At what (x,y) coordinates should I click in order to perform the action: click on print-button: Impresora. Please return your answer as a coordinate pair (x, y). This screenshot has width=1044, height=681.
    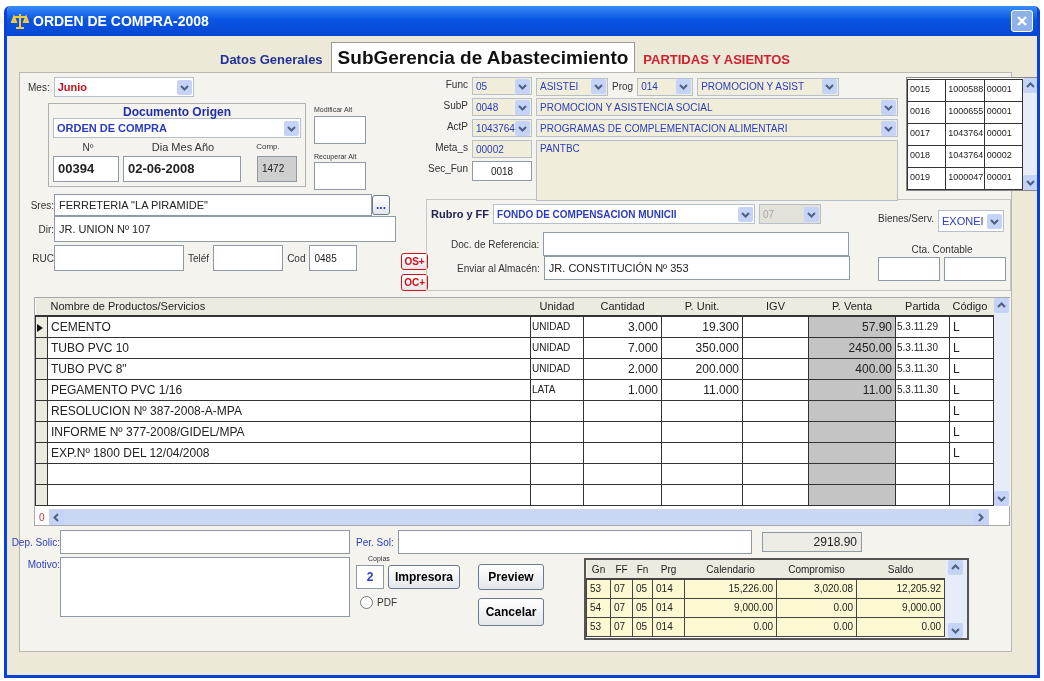
    Looking at the image, I should click on (424, 576).